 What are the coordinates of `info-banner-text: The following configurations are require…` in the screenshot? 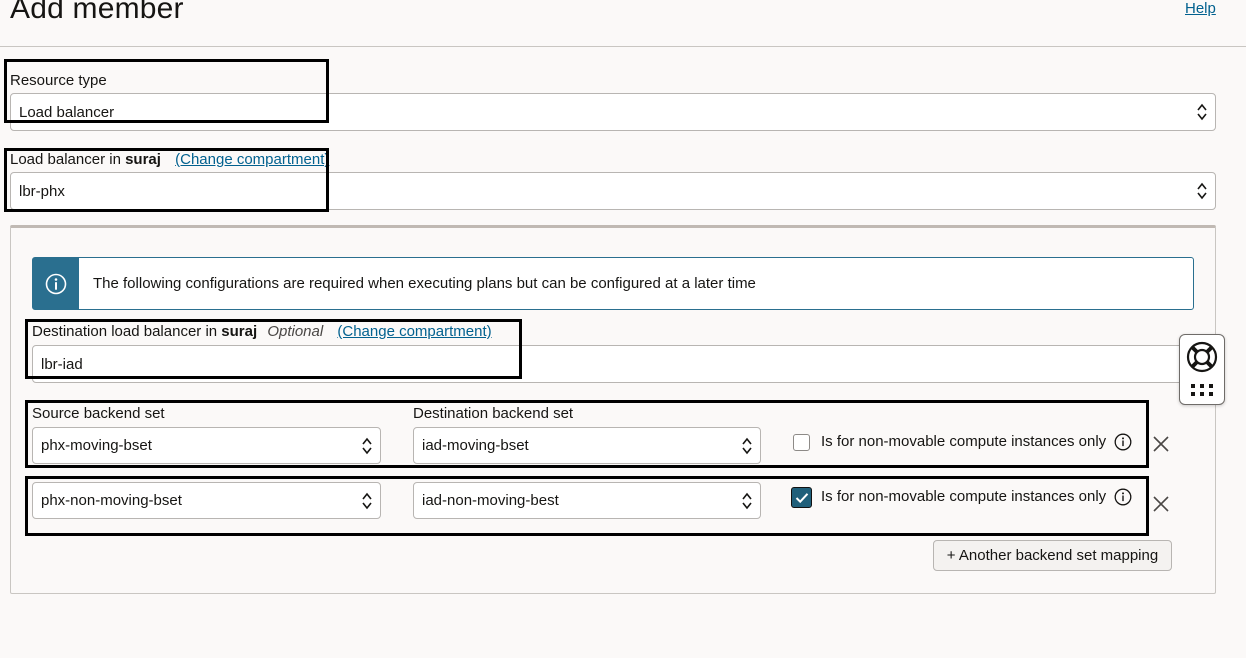 It's located at (424, 283).